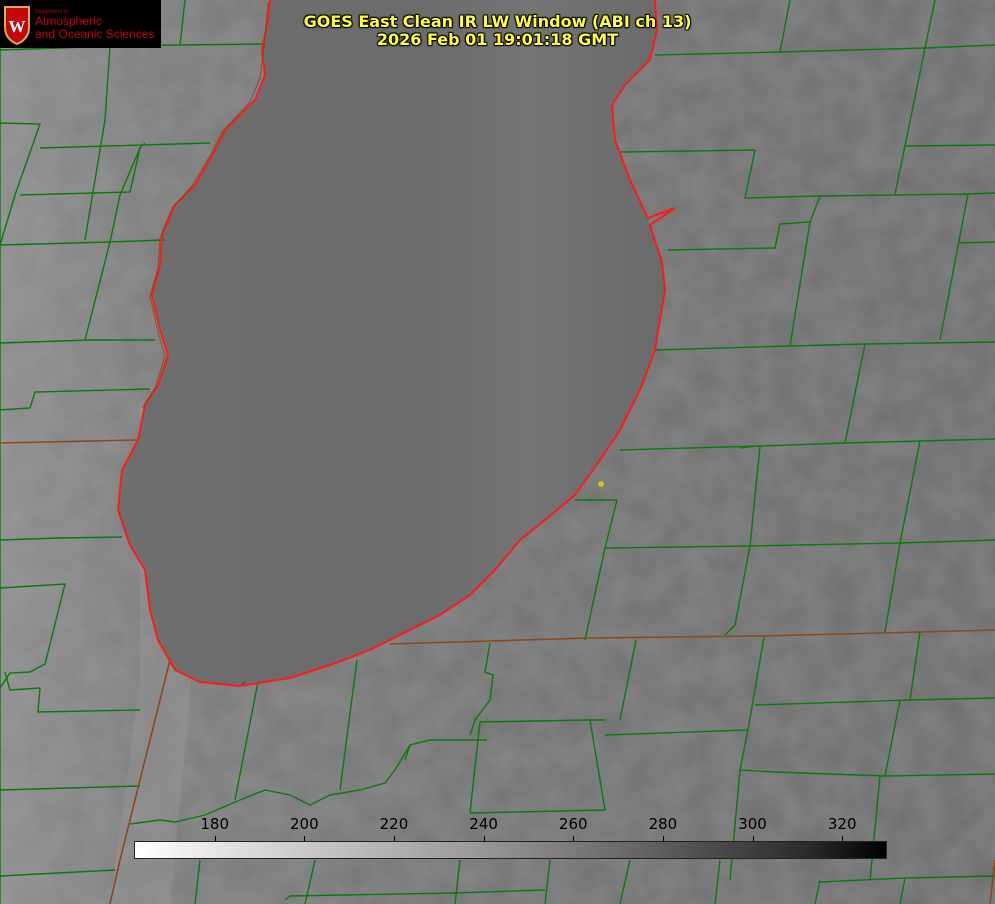 Image resolution: width=995 pixels, height=904 pixels. I want to click on colorbar-tick-label: 320, so click(842, 824).